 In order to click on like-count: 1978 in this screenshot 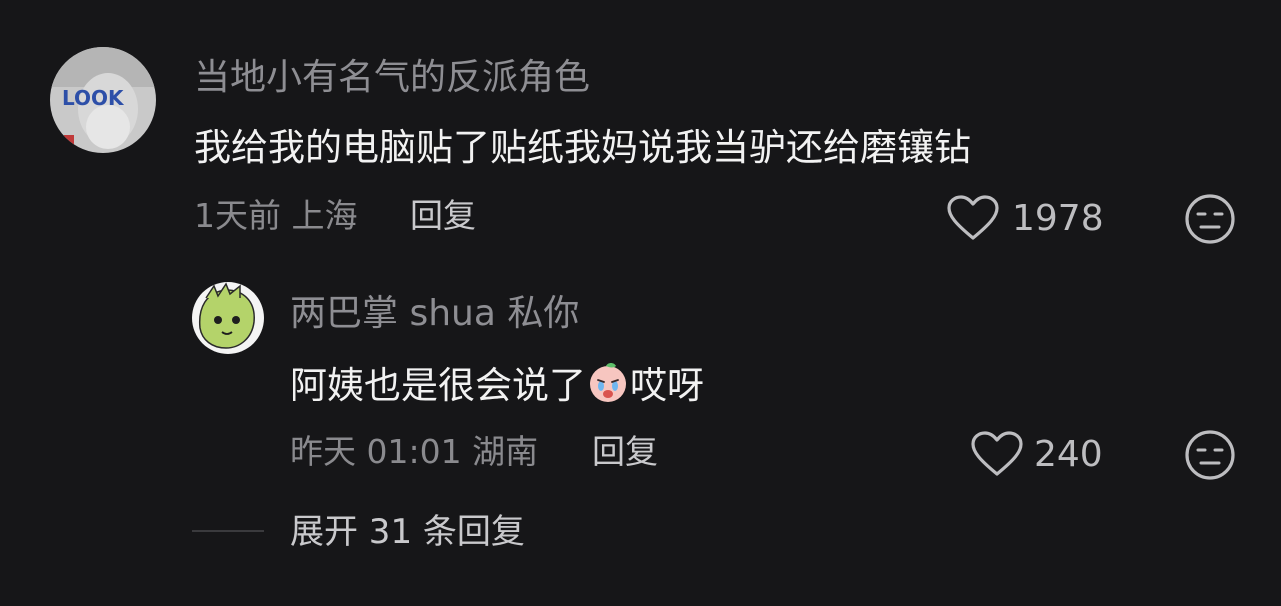, I will do `click(1058, 218)`.